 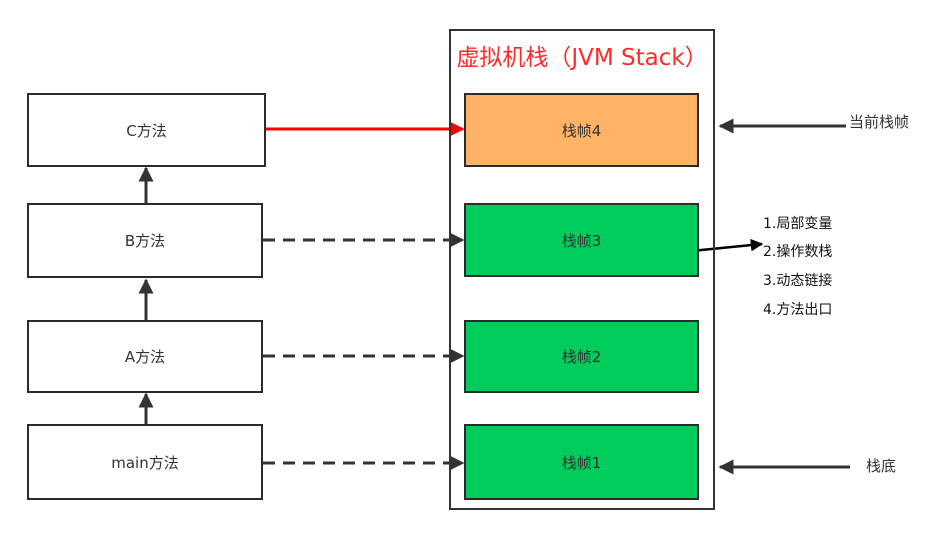 I want to click on stack-frame-3: 栈帧3, so click(x=581, y=240).